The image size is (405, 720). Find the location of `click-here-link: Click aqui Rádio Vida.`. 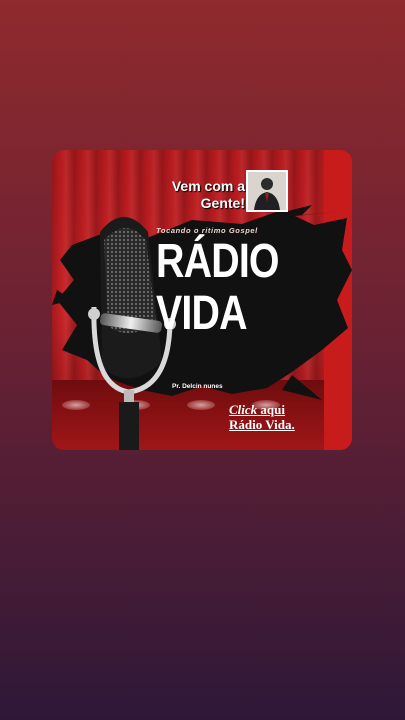

click-here-link: Click aqui Rádio Vida. is located at coordinates (279, 417).